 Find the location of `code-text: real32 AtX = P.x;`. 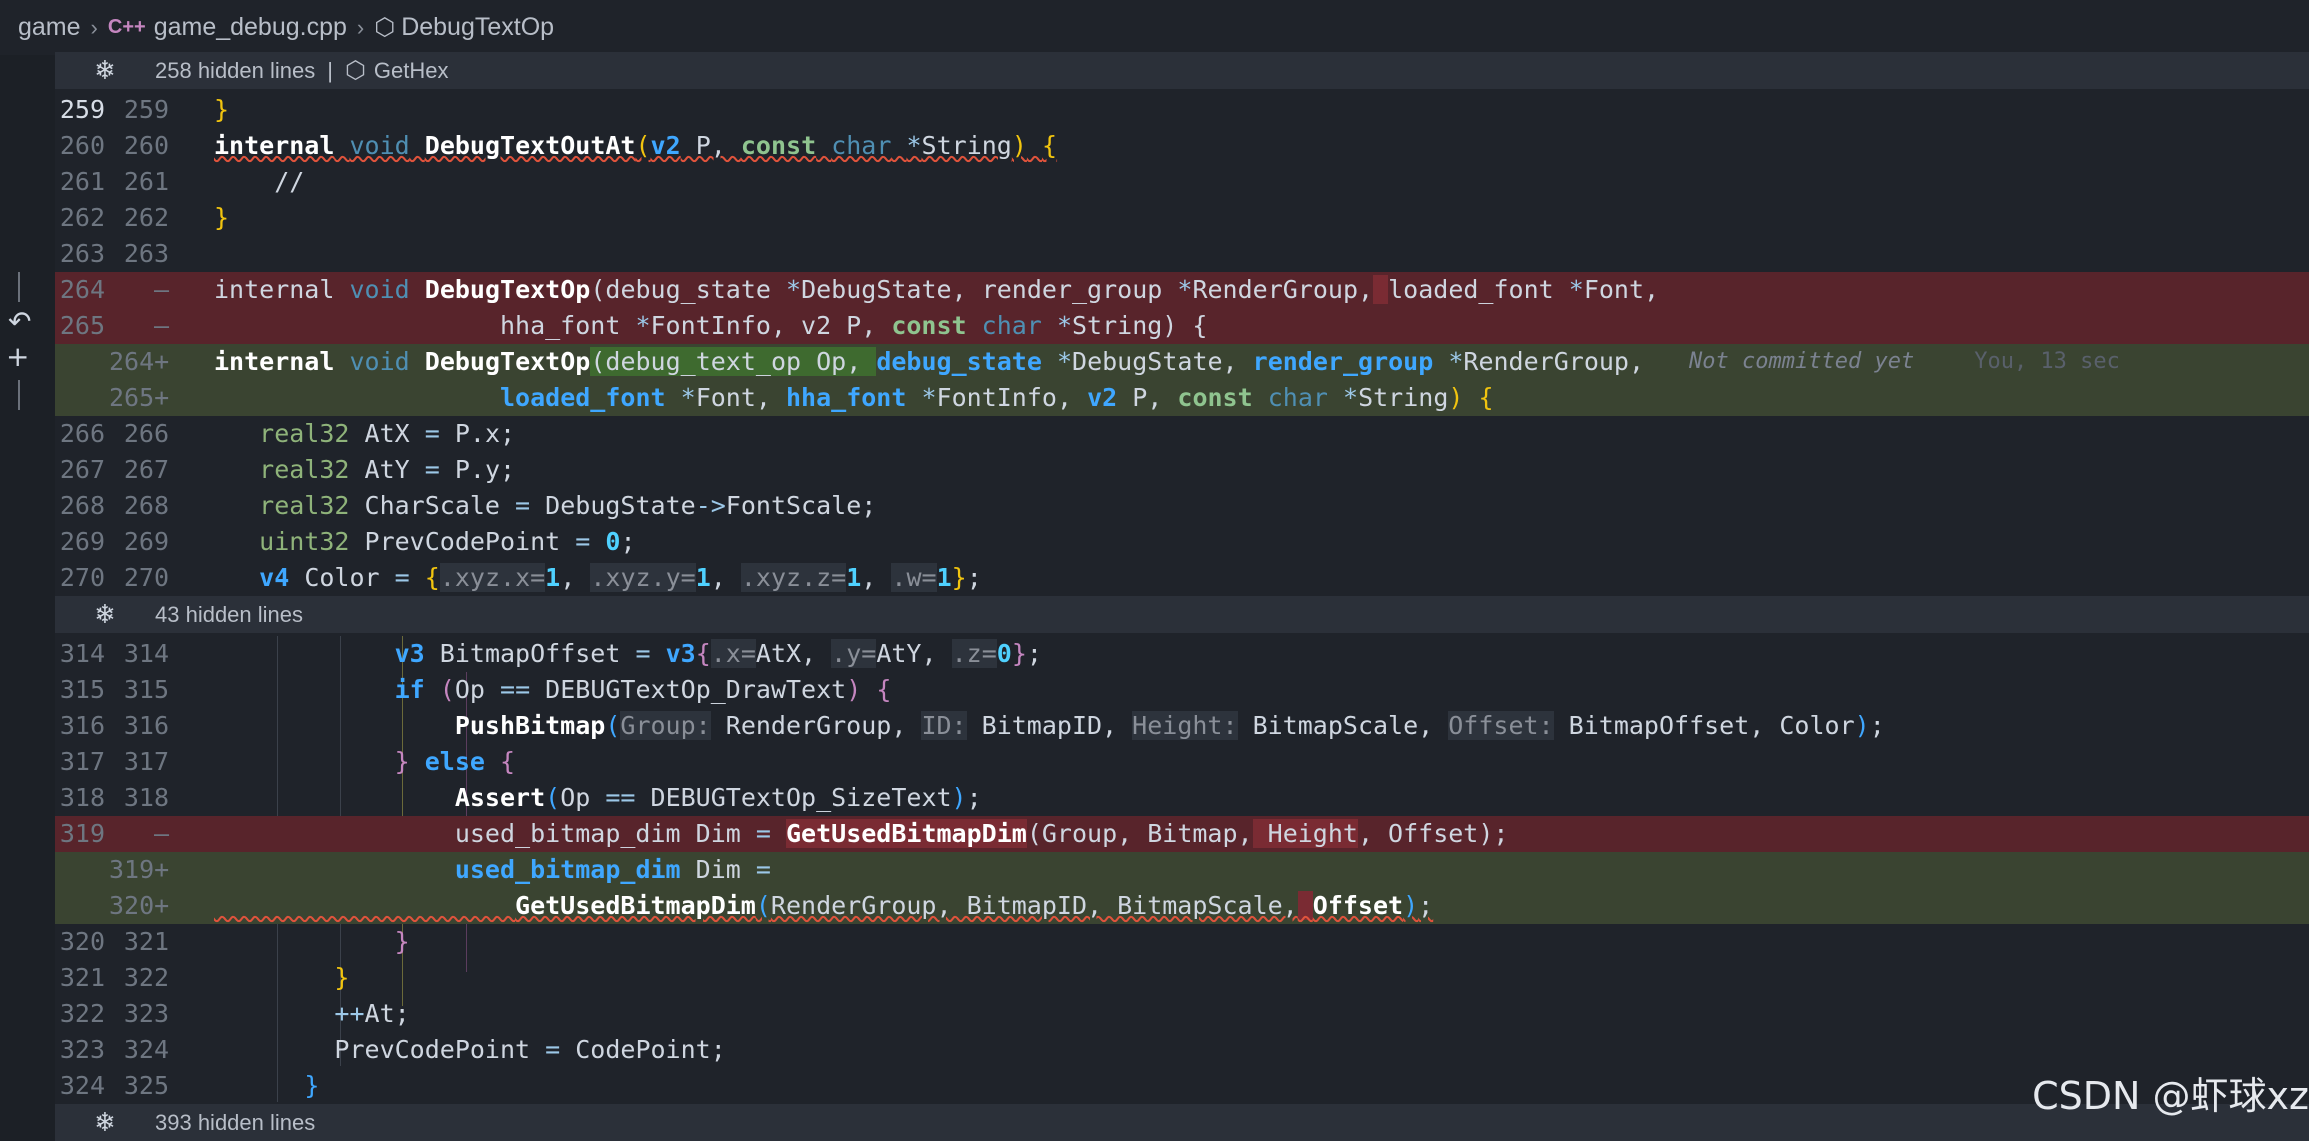

code-text: real32 AtX = P.x; is located at coordinates (387, 434).